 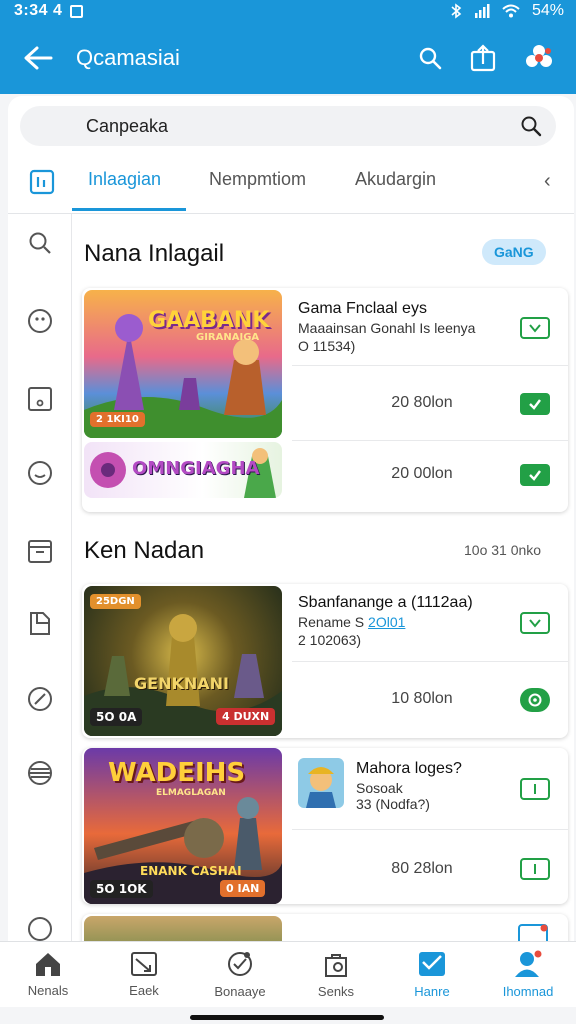 What do you see at coordinates (40, 623) in the screenshot?
I see `rail-document-icon` at bounding box center [40, 623].